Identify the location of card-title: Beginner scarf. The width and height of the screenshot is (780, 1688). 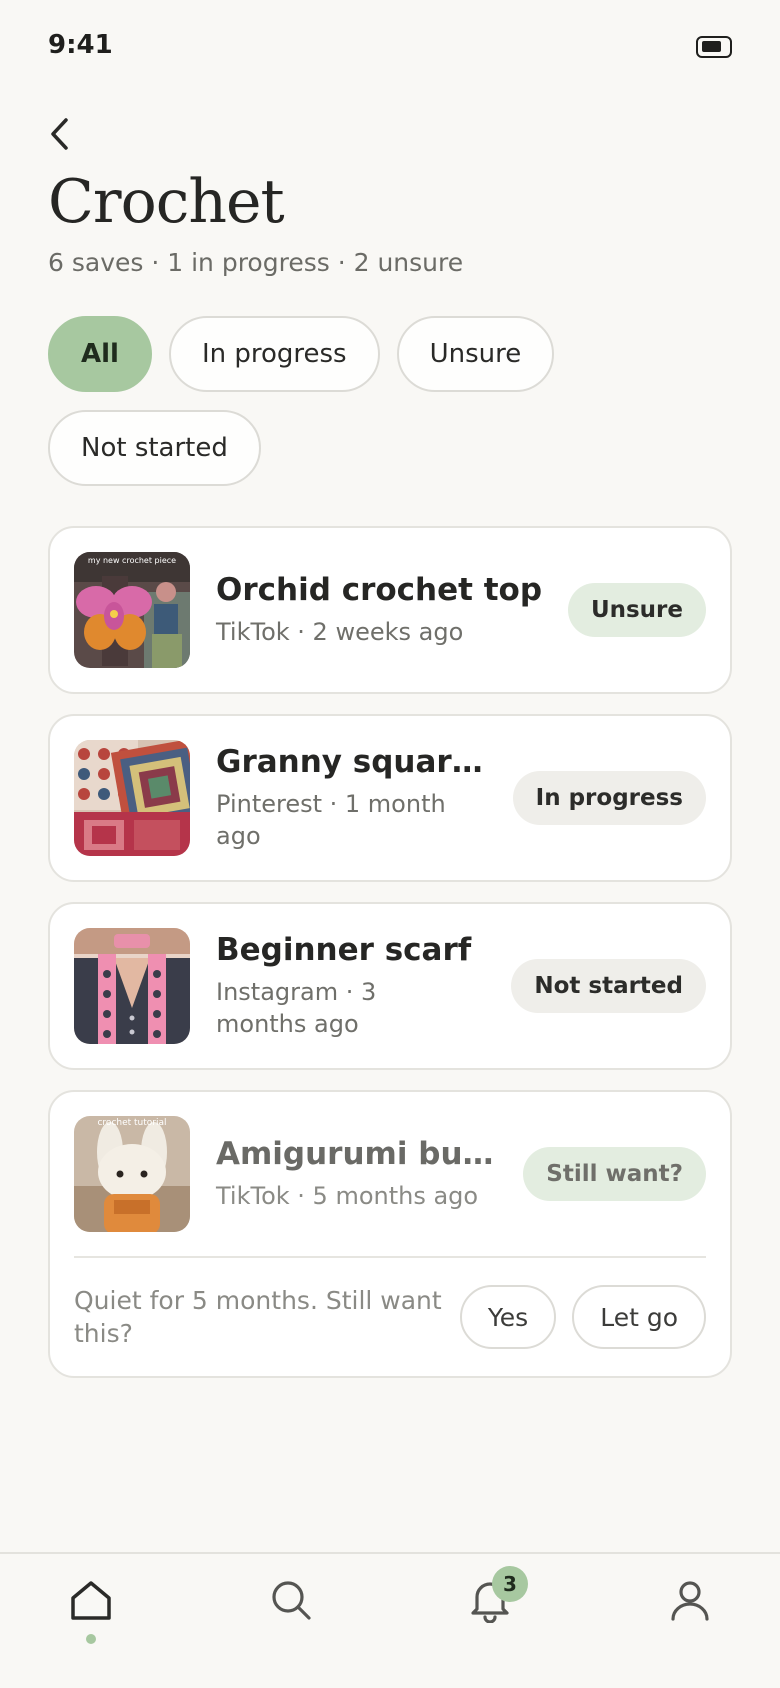
(344, 950).